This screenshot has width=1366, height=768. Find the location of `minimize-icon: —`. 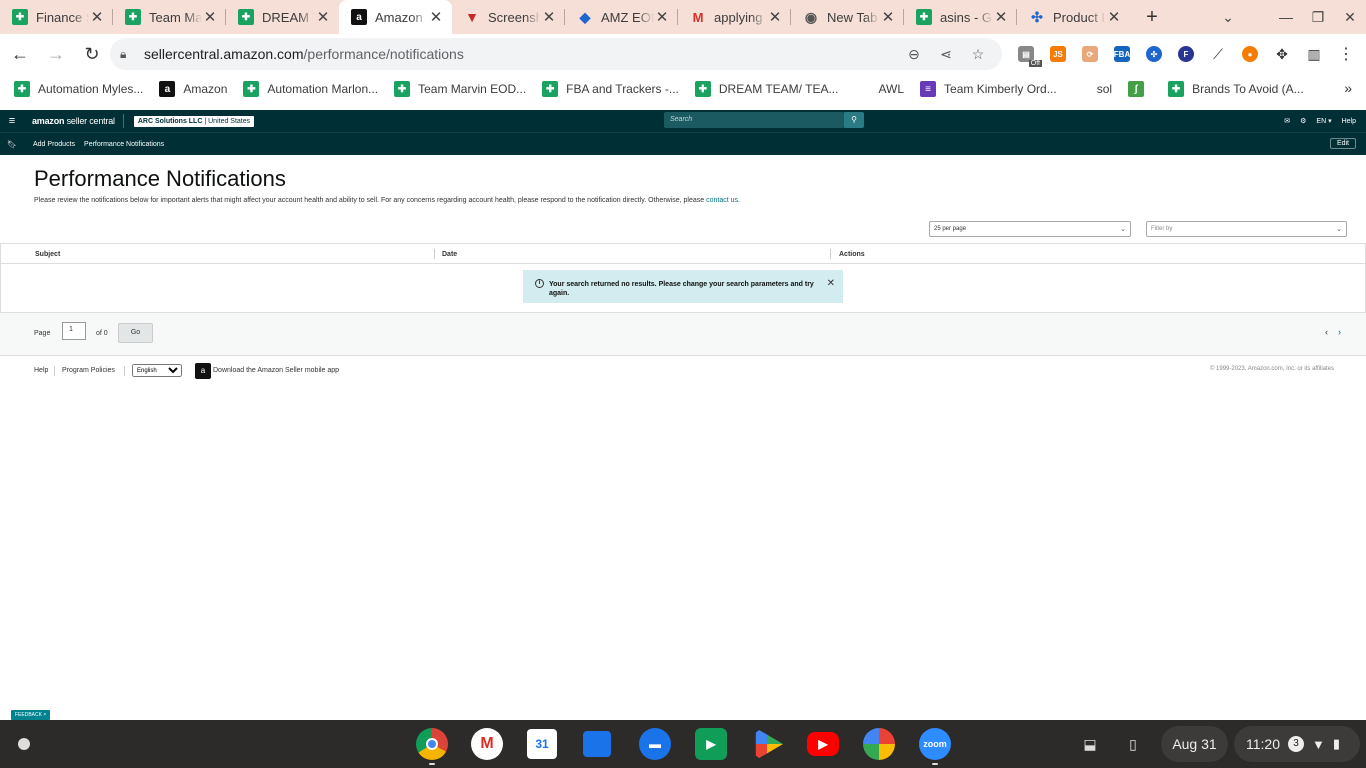

minimize-icon: — is located at coordinates (1286, 17).